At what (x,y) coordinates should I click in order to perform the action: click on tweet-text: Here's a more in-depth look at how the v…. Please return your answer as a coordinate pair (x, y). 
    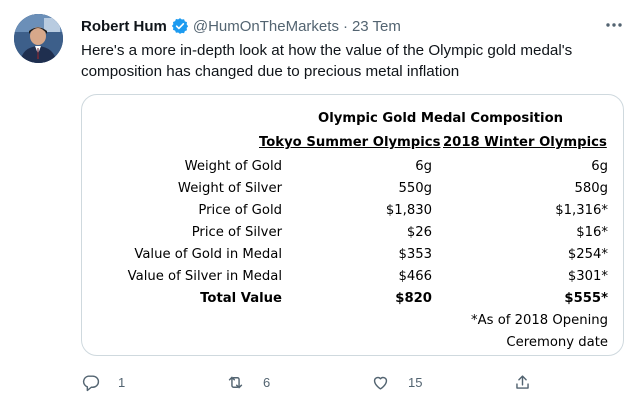
    Looking at the image, I should click on (327, 61).